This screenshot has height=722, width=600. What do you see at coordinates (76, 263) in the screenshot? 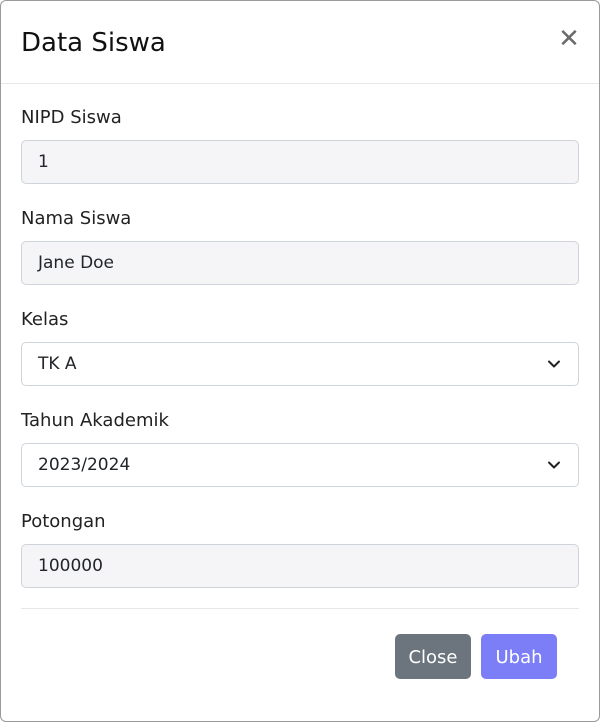
I see `nama-value: Jane Doe` at bounding box center [76, 263].